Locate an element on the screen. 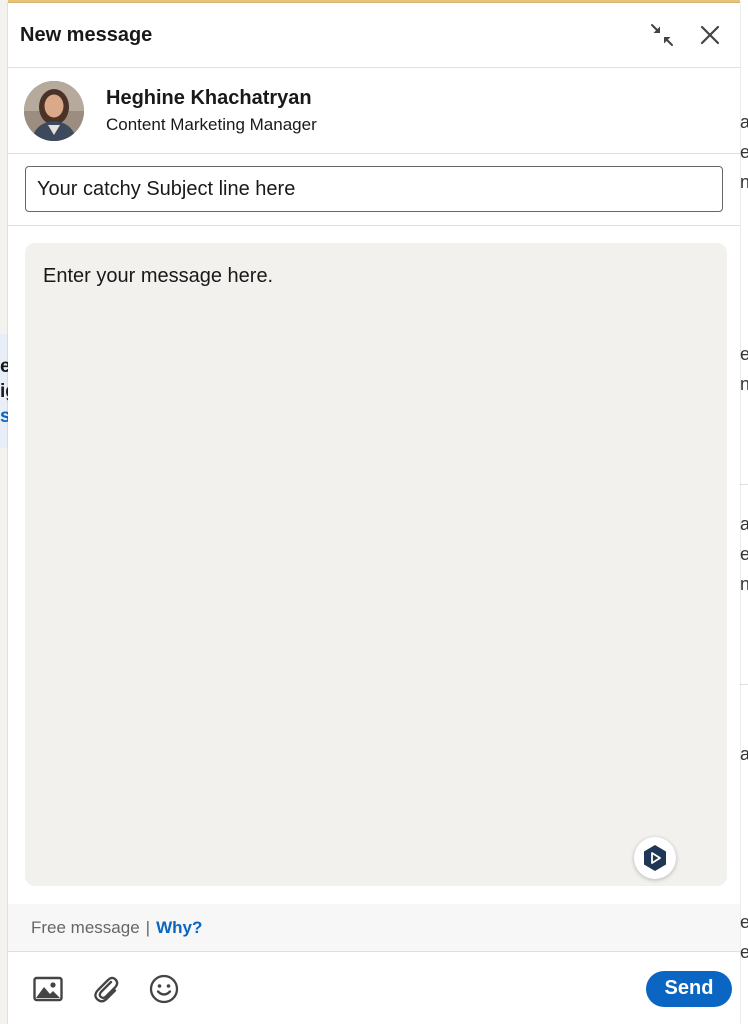  avatar is located at coordinates (54, 110).